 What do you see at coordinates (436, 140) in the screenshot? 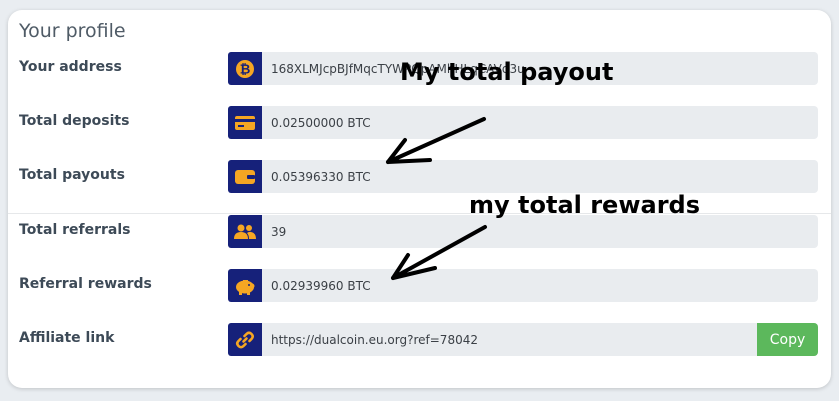
I see `arrow-to-payouts` at bounding box center [436, 140].